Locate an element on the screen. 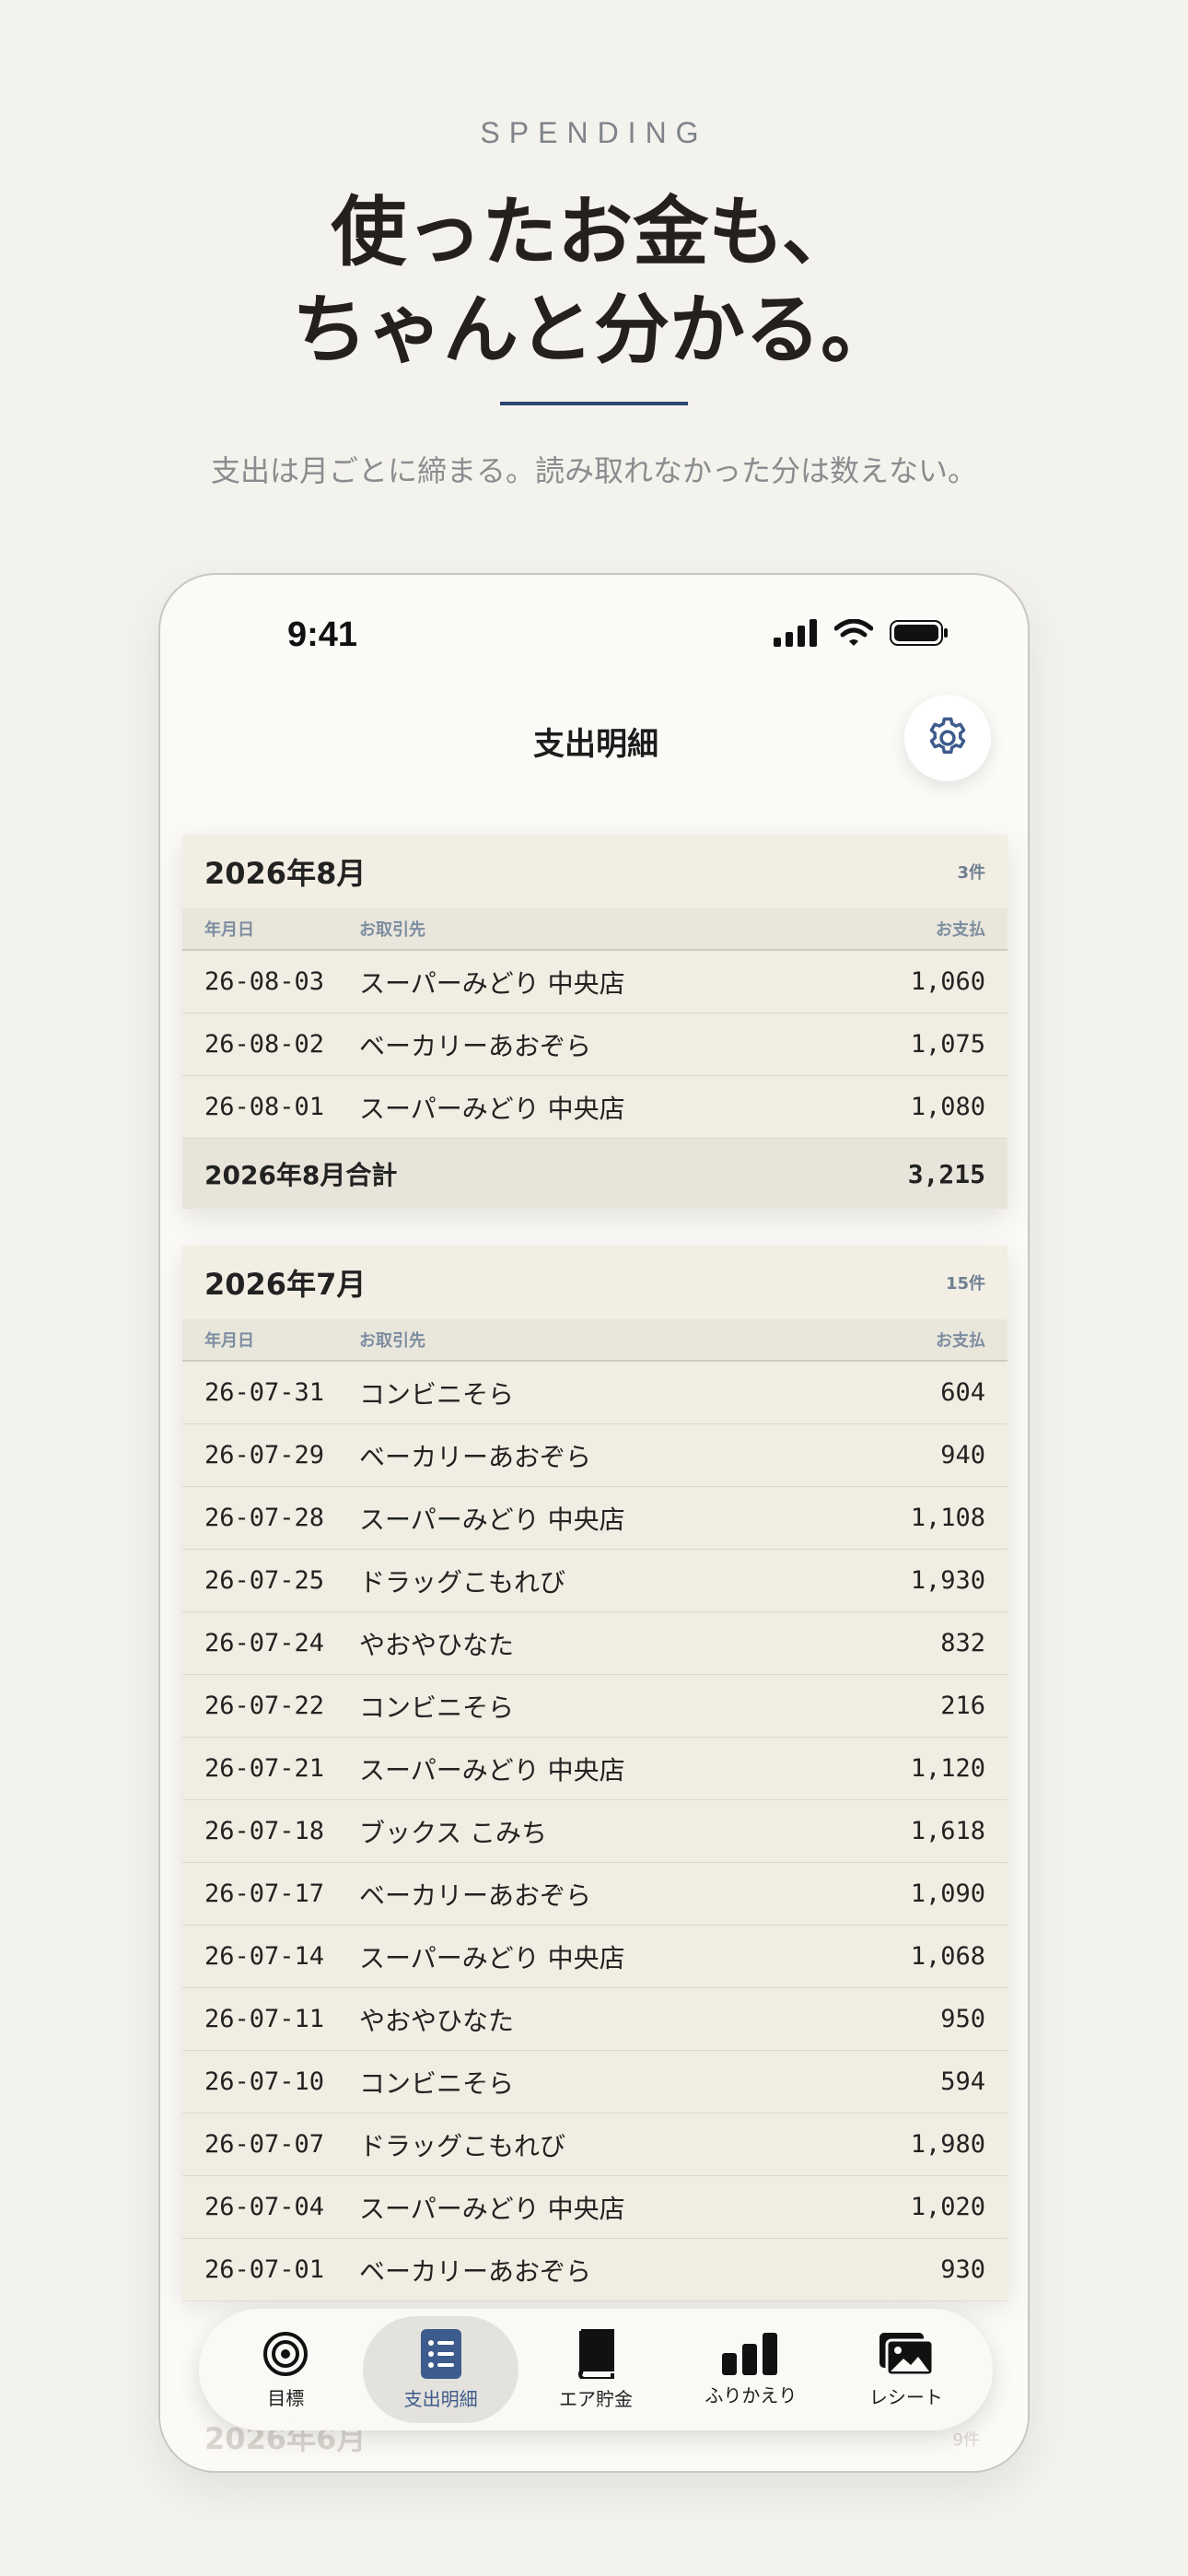 This screenshot has height=2576, width=1188. row-date: 26-07-04 is located at coordinates (264, 2207).